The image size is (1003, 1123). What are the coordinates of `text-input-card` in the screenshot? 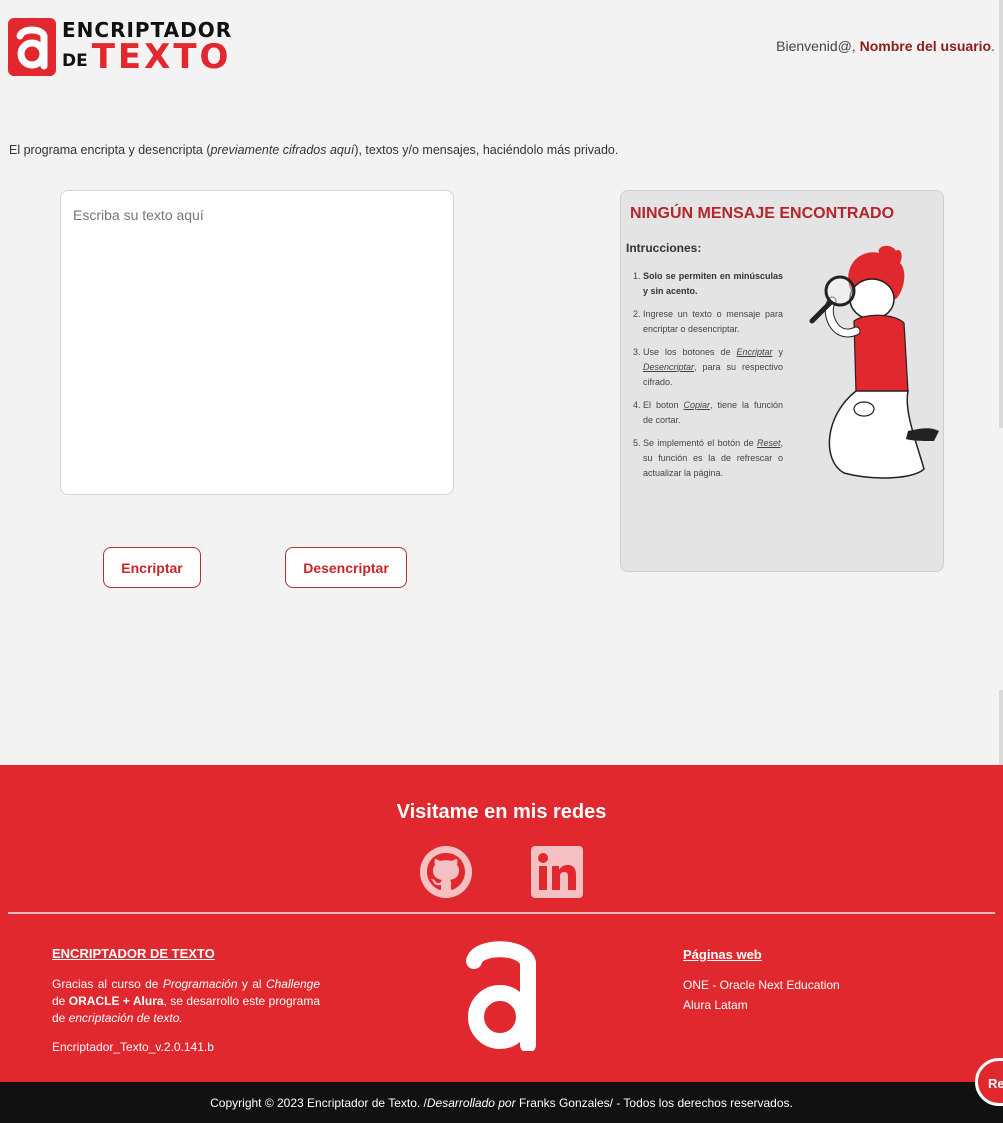 It's located at (257, 342).